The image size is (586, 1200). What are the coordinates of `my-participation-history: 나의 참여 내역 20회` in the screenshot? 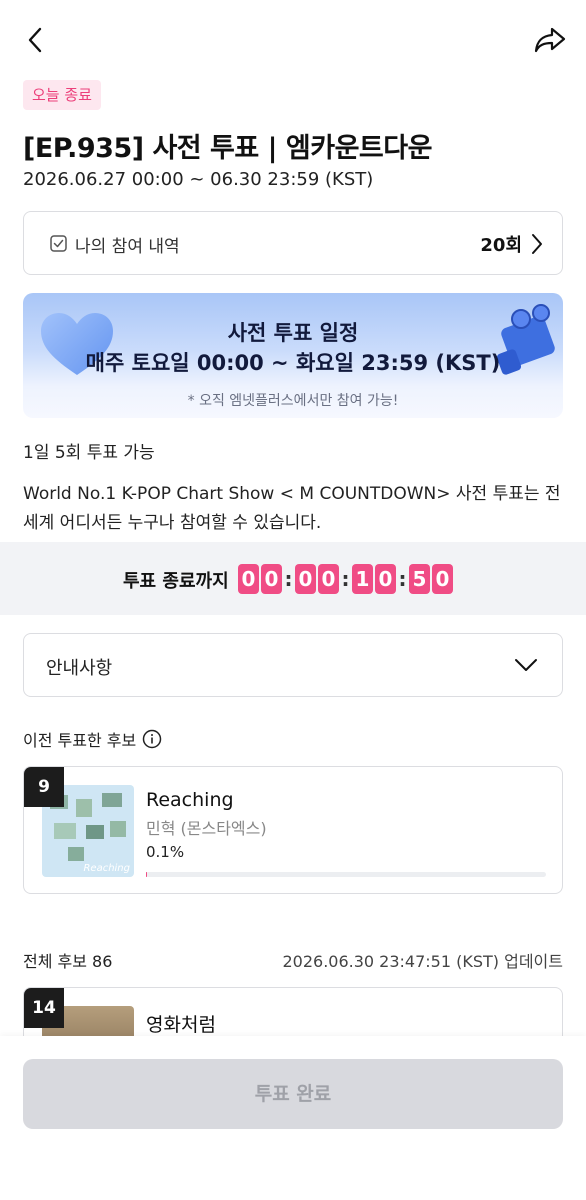 It's located at (293, 243).